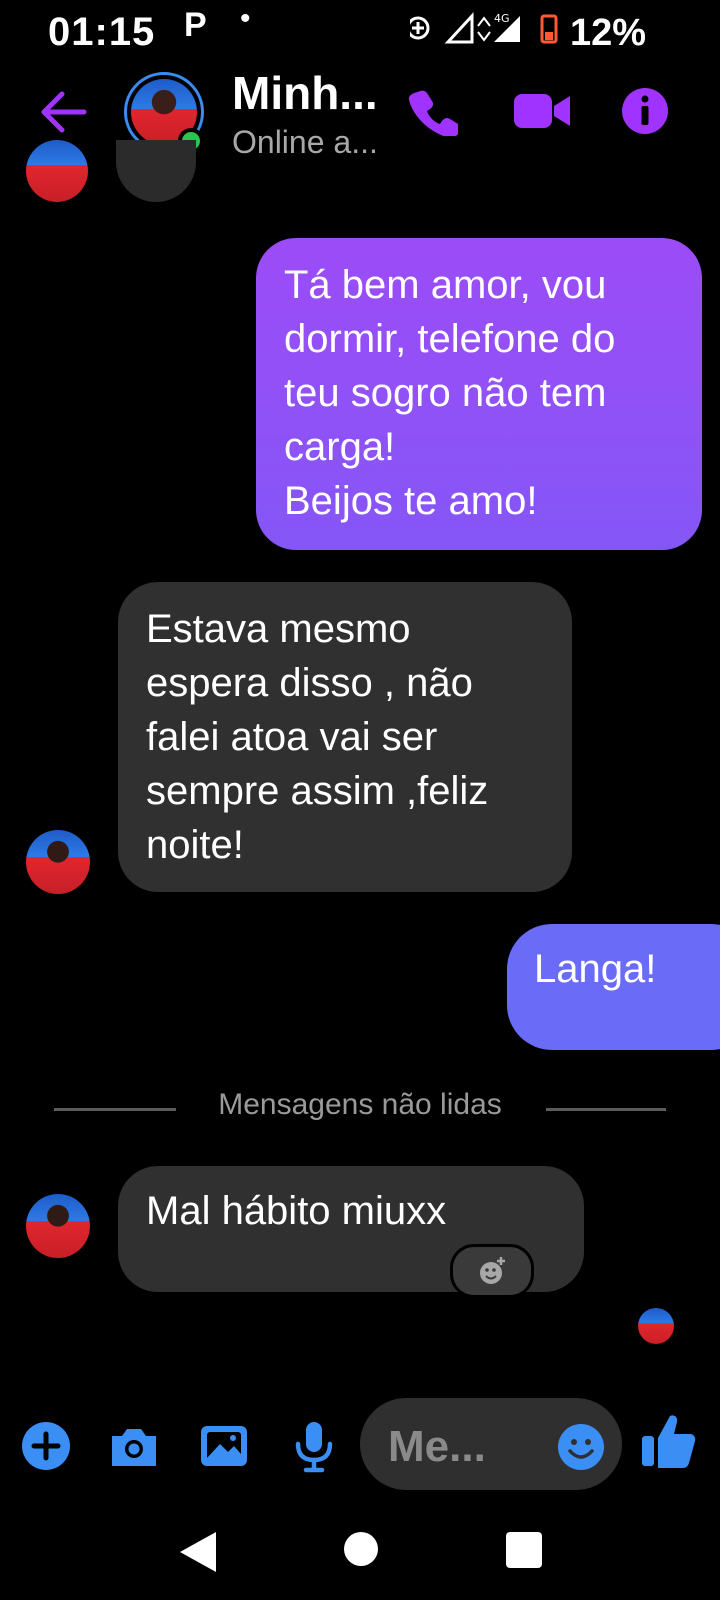  Describe the element at coordinates (542, 111) in the screenshot. I see `video-camera-icon` at that location.